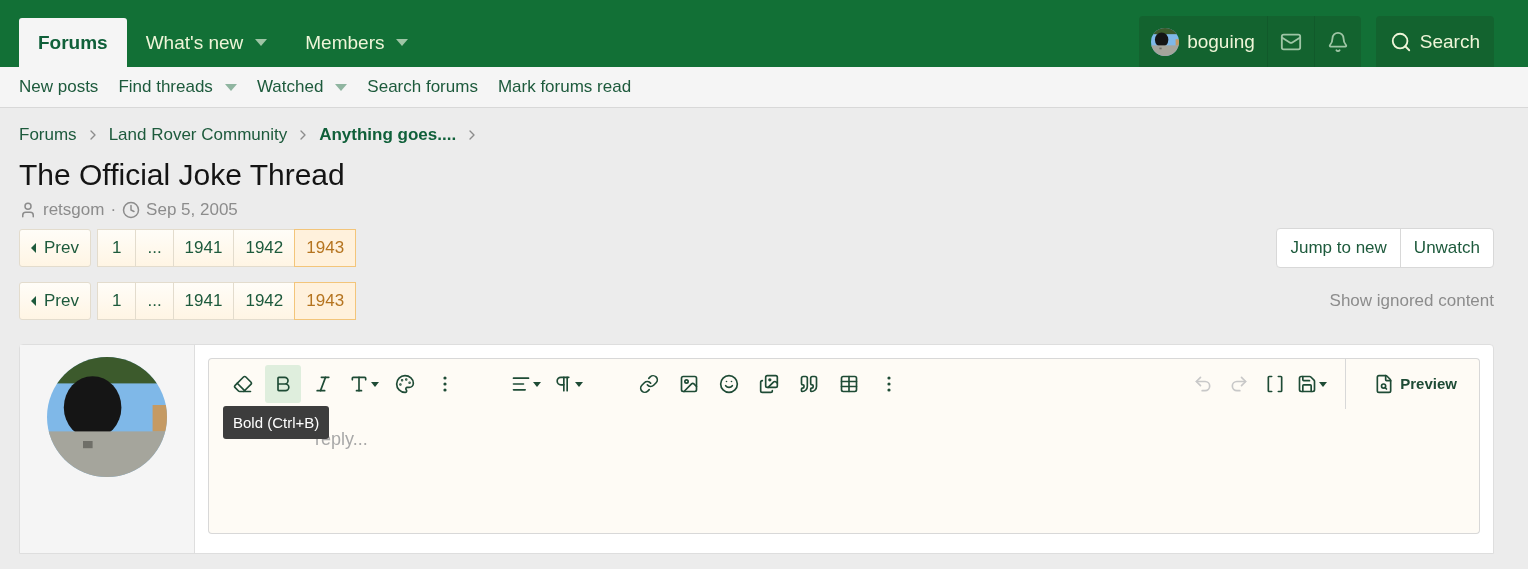  I want to click on subnav-link: Find threads, so click(177, 87).